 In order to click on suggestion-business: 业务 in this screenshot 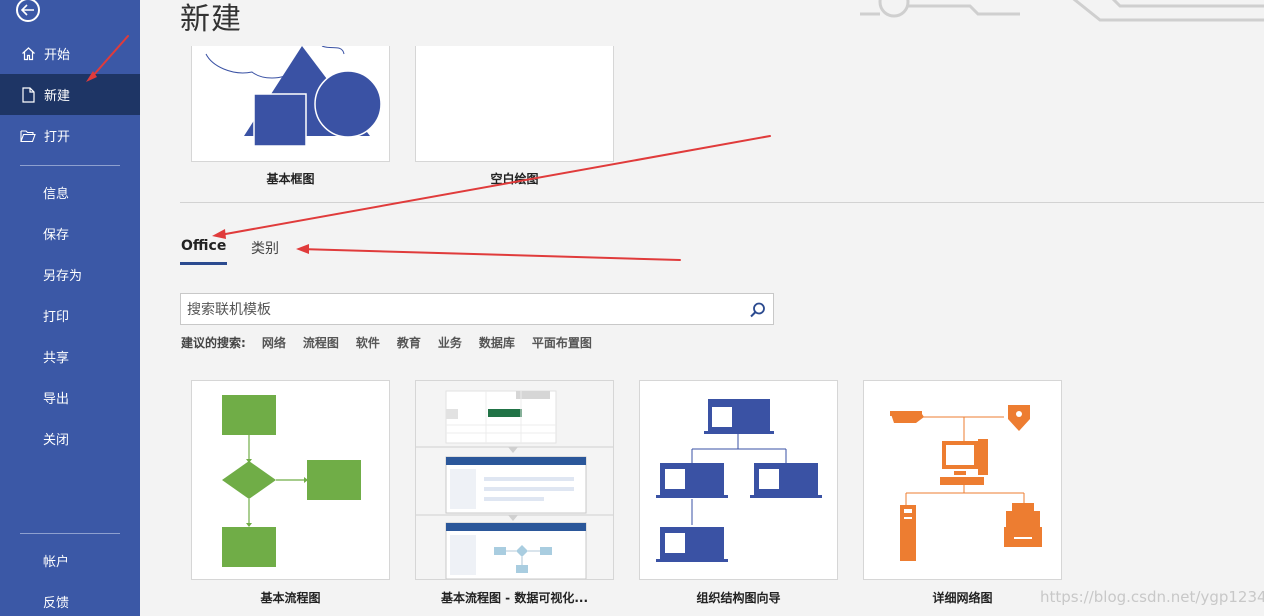, I will do `click(450, 342)`.